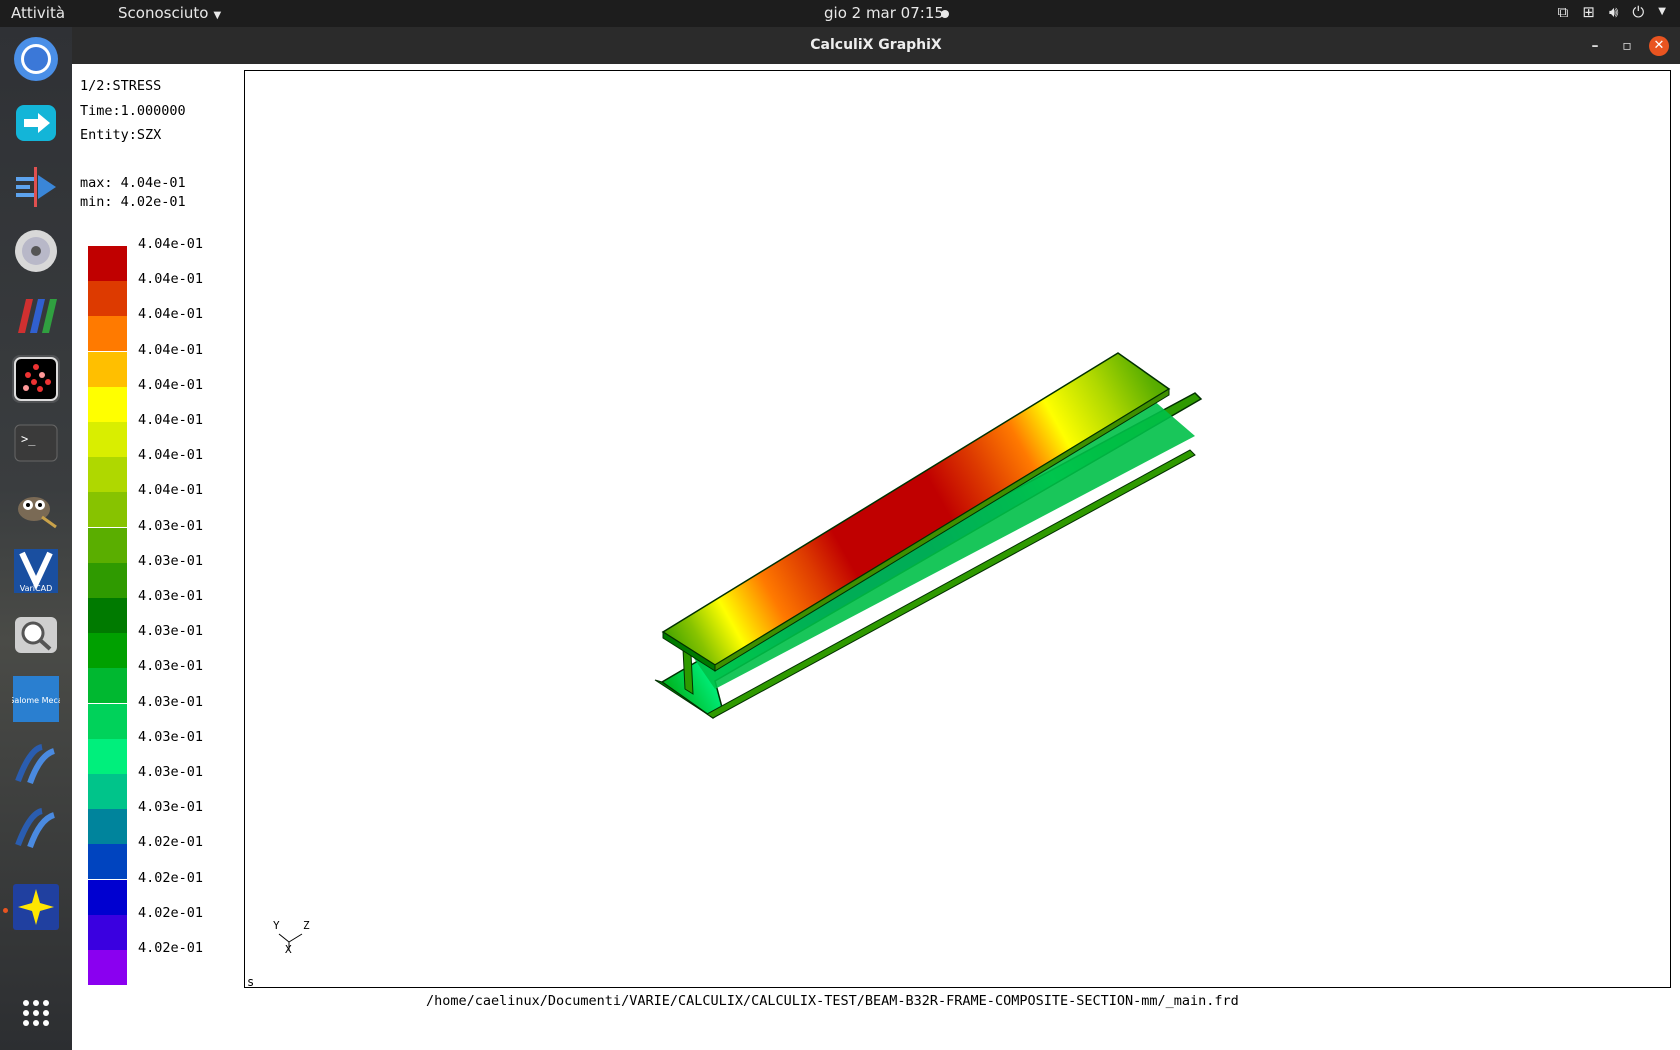 This screenshot has height=1050, width=1680. What do you see at coordinates (133, 202) in the screenshot?
I see `min-value: min: 4.02e-01` at bounding box center [133, 202].